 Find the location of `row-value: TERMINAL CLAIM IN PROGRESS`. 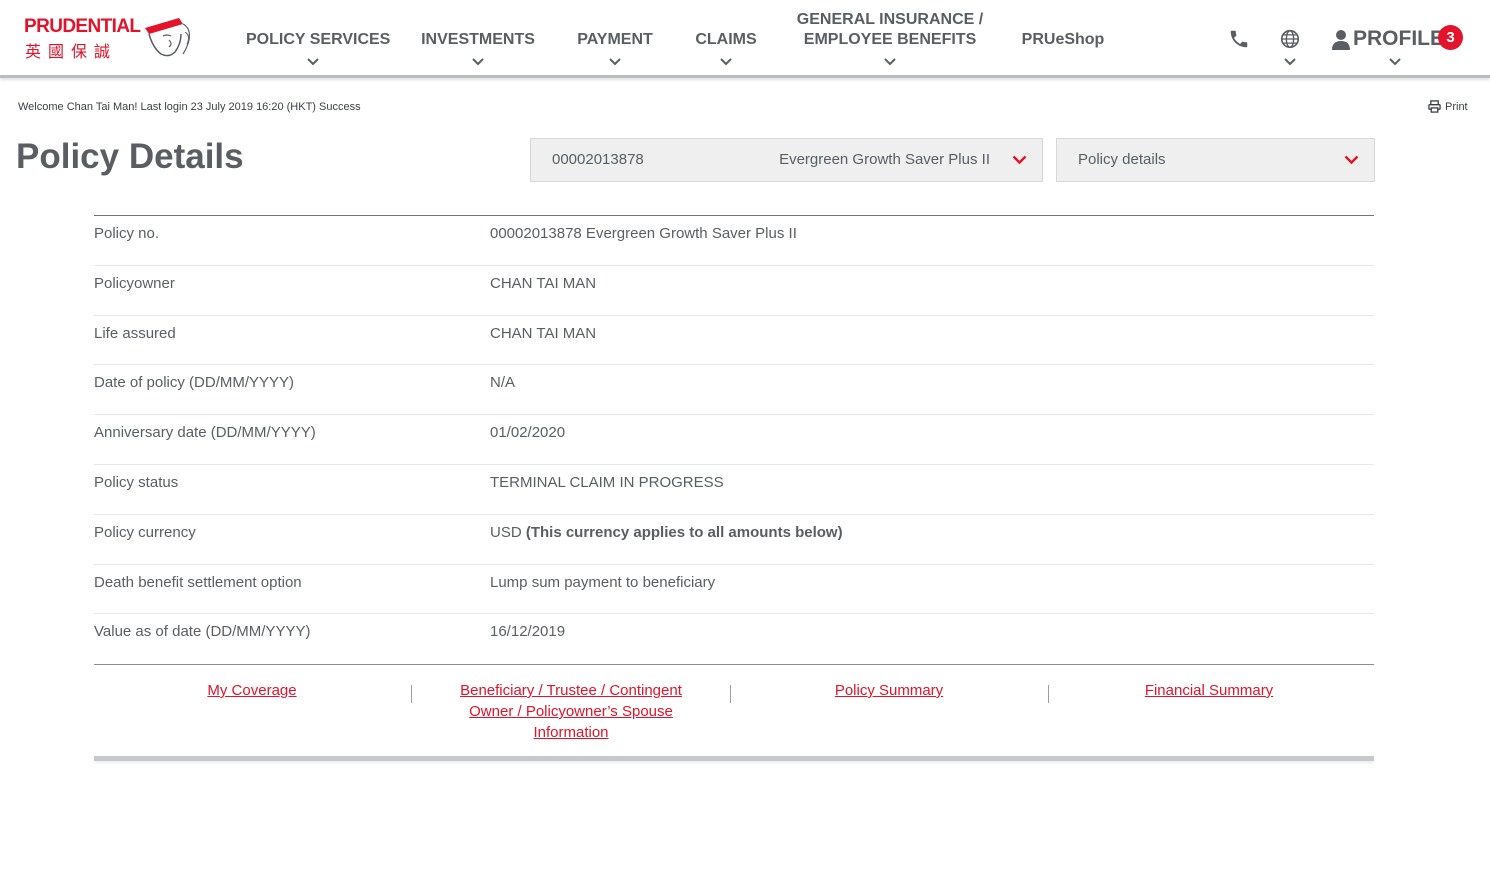

row-value: TERMINAL CLAIM IN PROGRESS is located at coordinates (607, 482).